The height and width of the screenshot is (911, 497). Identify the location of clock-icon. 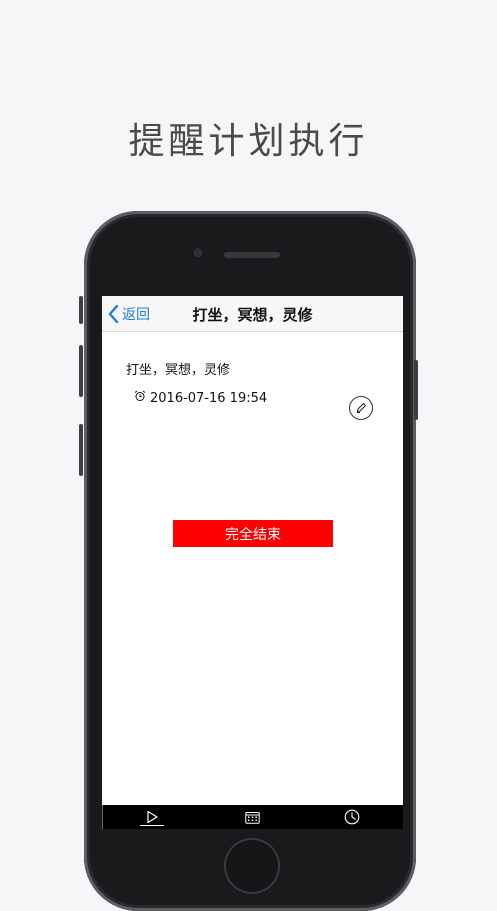
(352, 817).